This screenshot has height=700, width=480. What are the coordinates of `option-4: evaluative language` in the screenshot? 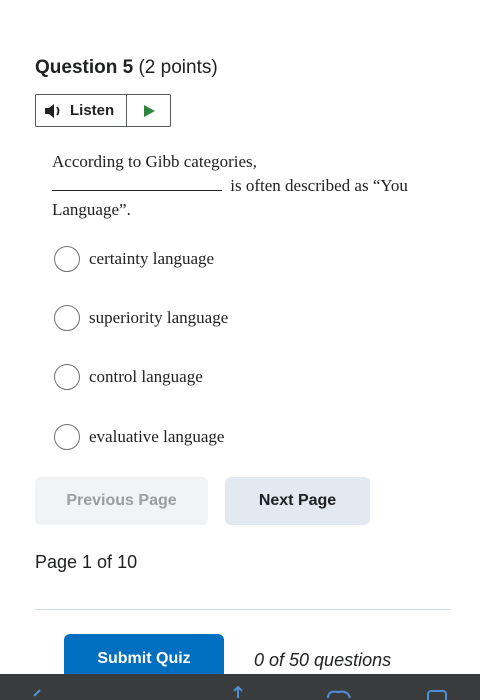 It's located at (139, 437).